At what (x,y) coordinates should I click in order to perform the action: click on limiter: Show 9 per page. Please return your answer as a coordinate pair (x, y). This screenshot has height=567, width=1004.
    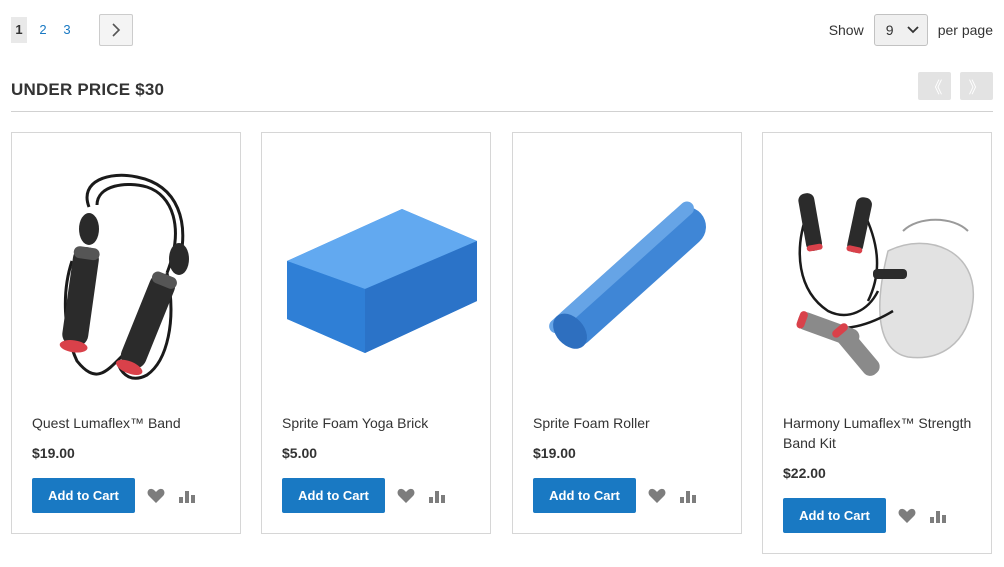
    Looking at the image, I should click on (911, 30).